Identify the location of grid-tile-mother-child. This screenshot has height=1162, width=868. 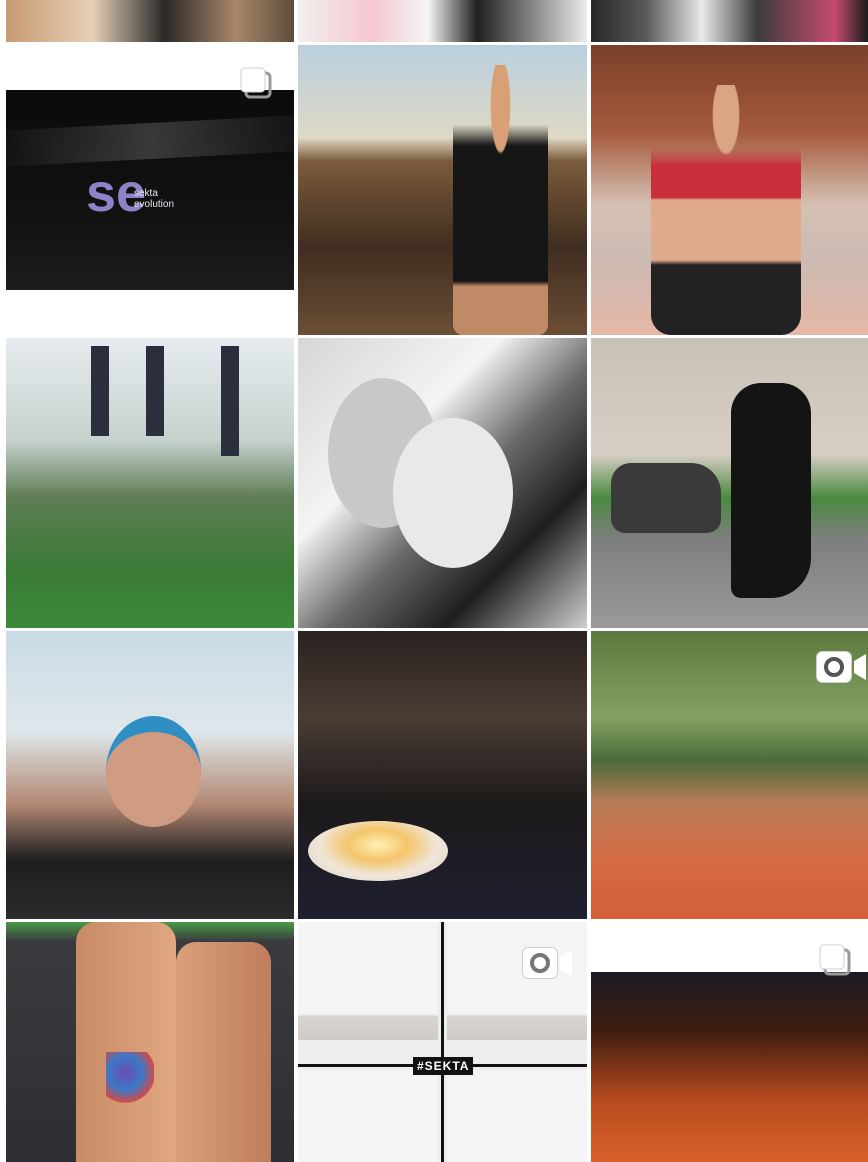
(442, 483).